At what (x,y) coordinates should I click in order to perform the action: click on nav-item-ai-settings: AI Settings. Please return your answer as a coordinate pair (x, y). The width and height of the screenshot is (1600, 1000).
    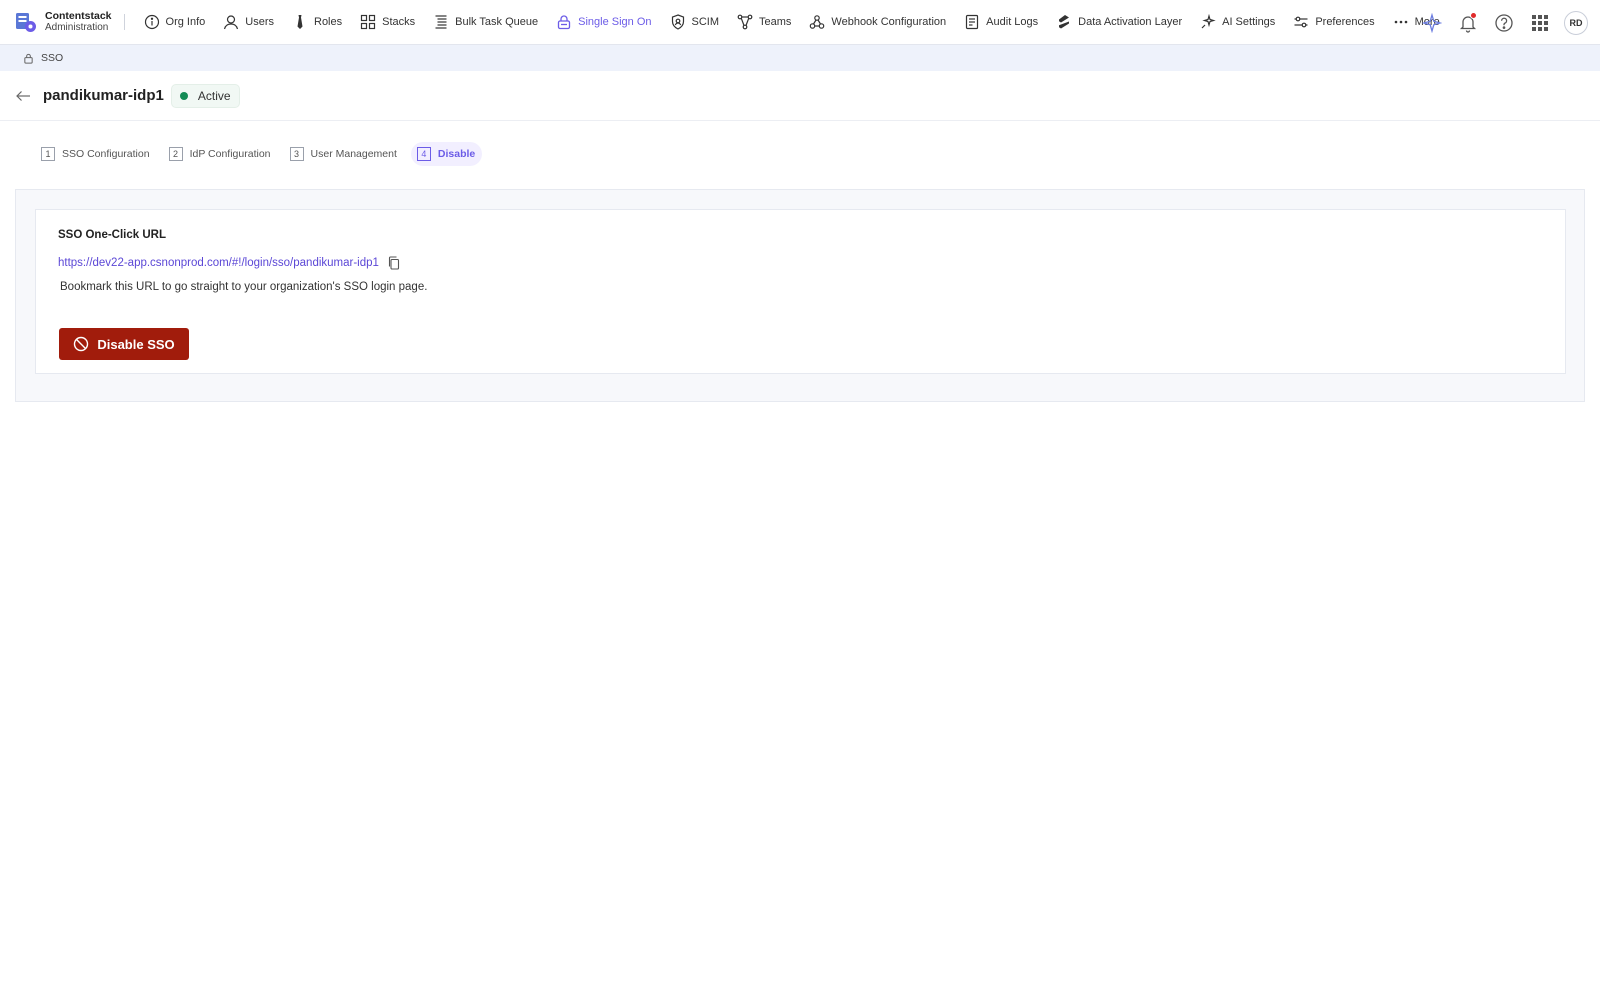
    Looking at the image, I should click on (1237, 22).